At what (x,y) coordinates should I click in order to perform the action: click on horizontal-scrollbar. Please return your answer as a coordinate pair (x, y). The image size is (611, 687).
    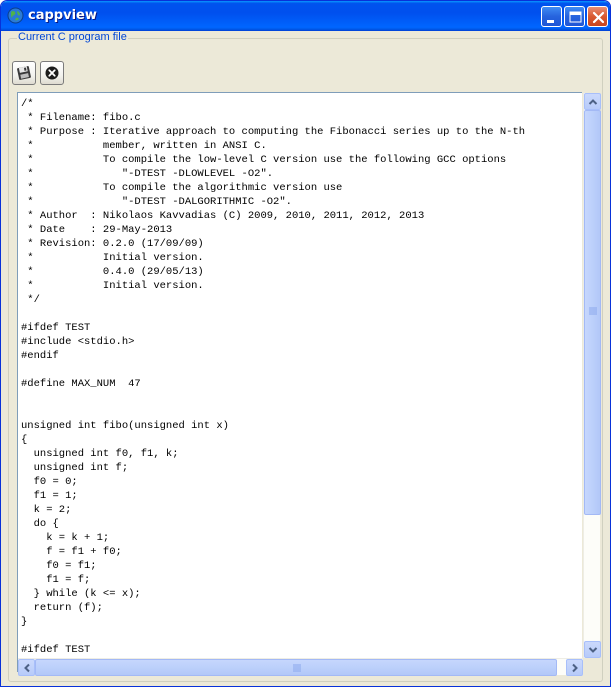
    Looking at the image, I should click on (300, 667).